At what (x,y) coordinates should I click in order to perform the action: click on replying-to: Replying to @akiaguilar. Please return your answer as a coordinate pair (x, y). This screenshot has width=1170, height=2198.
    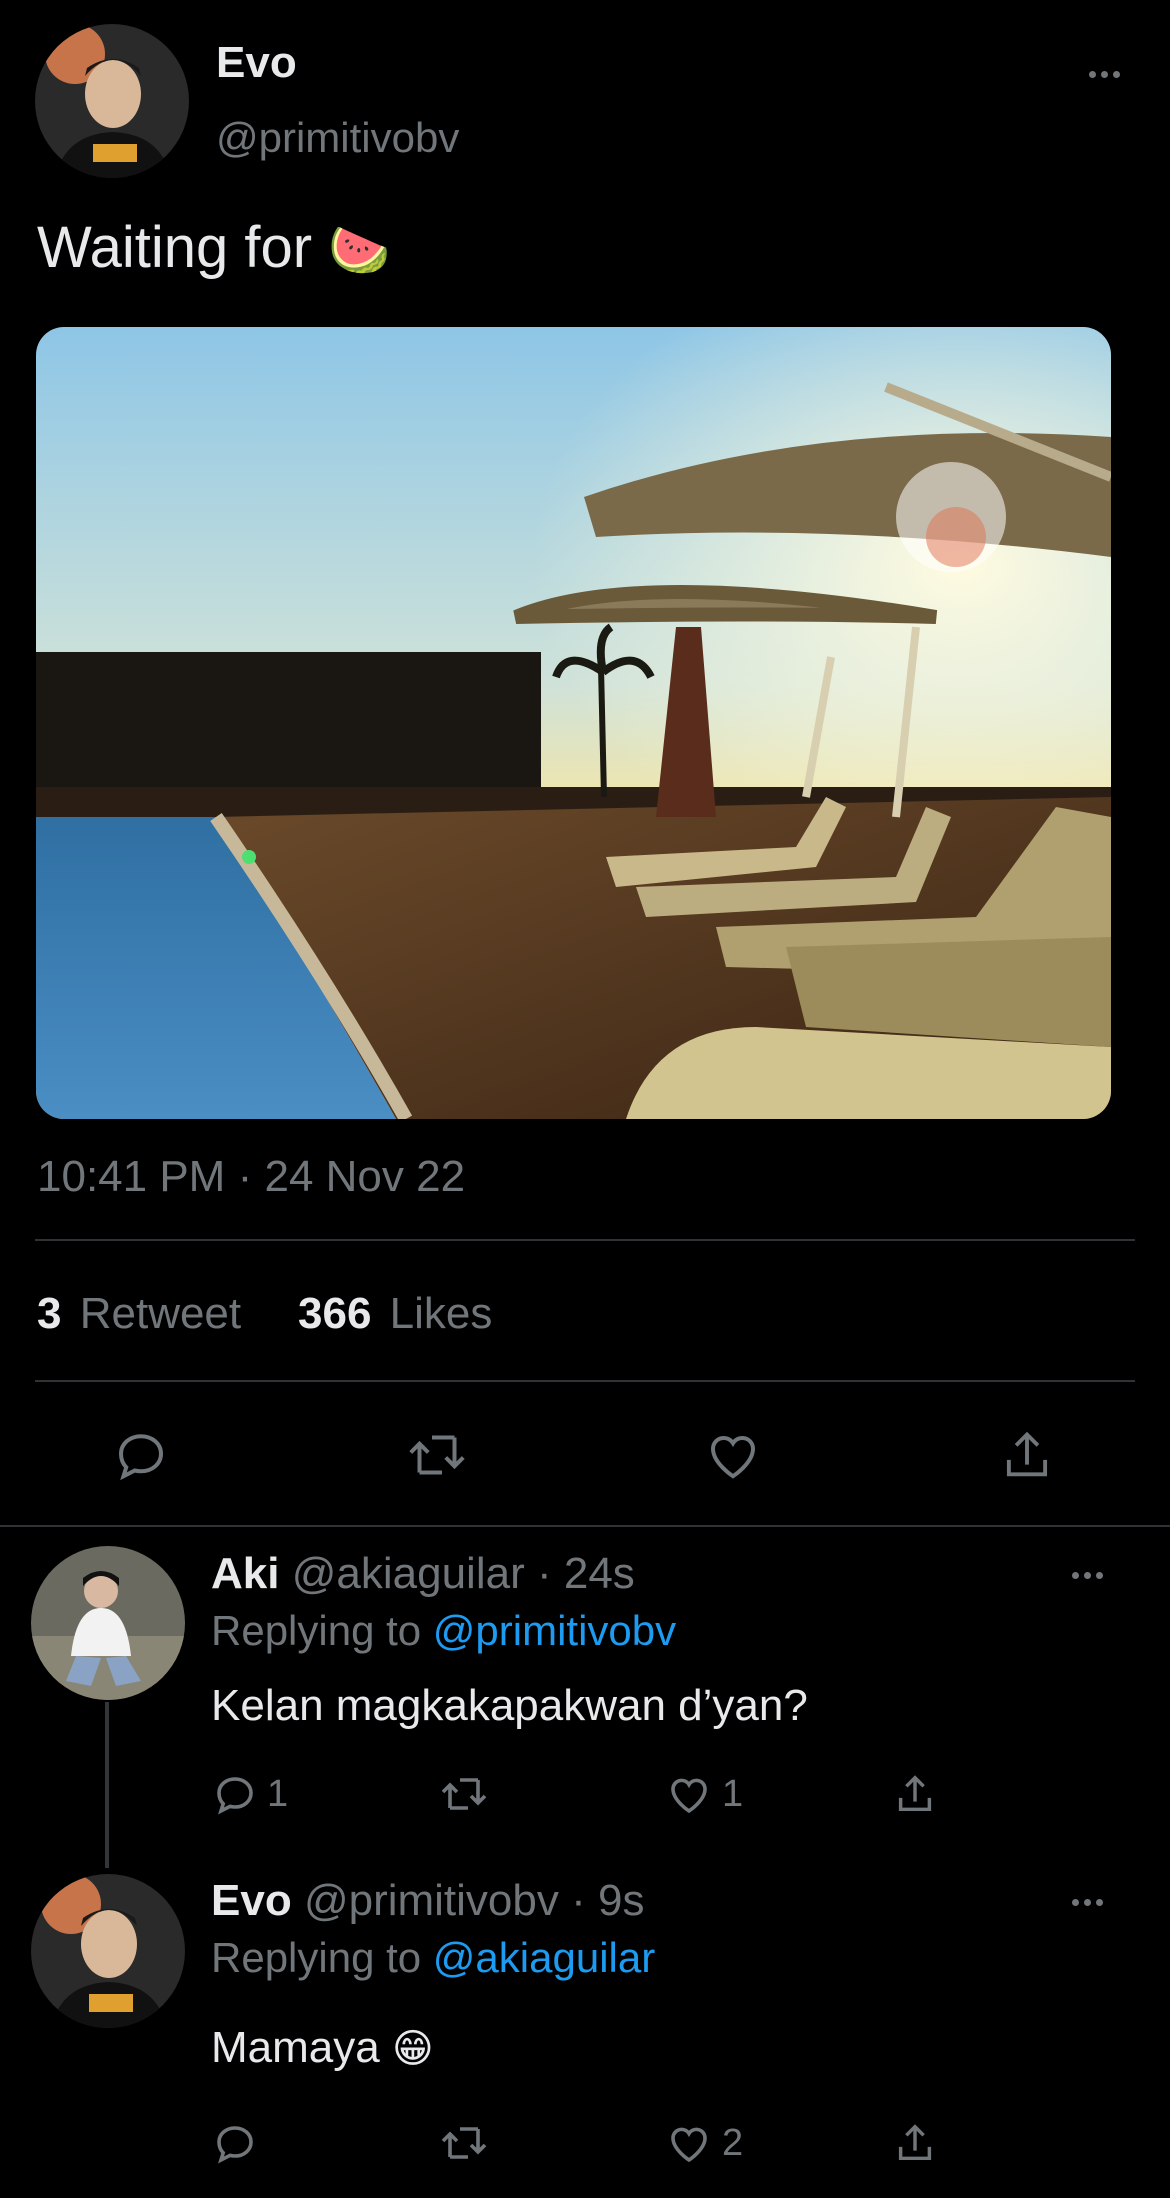
    Looking at the image, I should click on (433, 1958).